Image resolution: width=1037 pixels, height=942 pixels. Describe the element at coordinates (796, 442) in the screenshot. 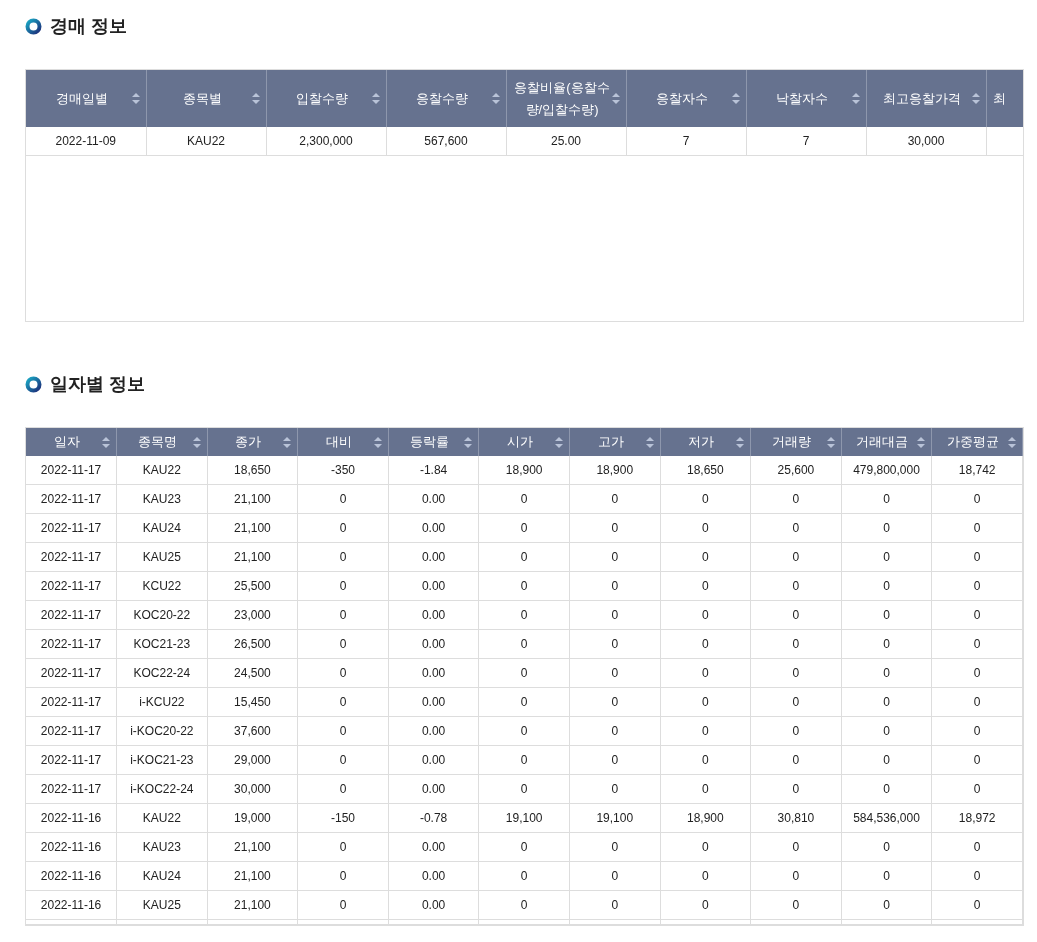

I see `column-header: 거래량` at that location.